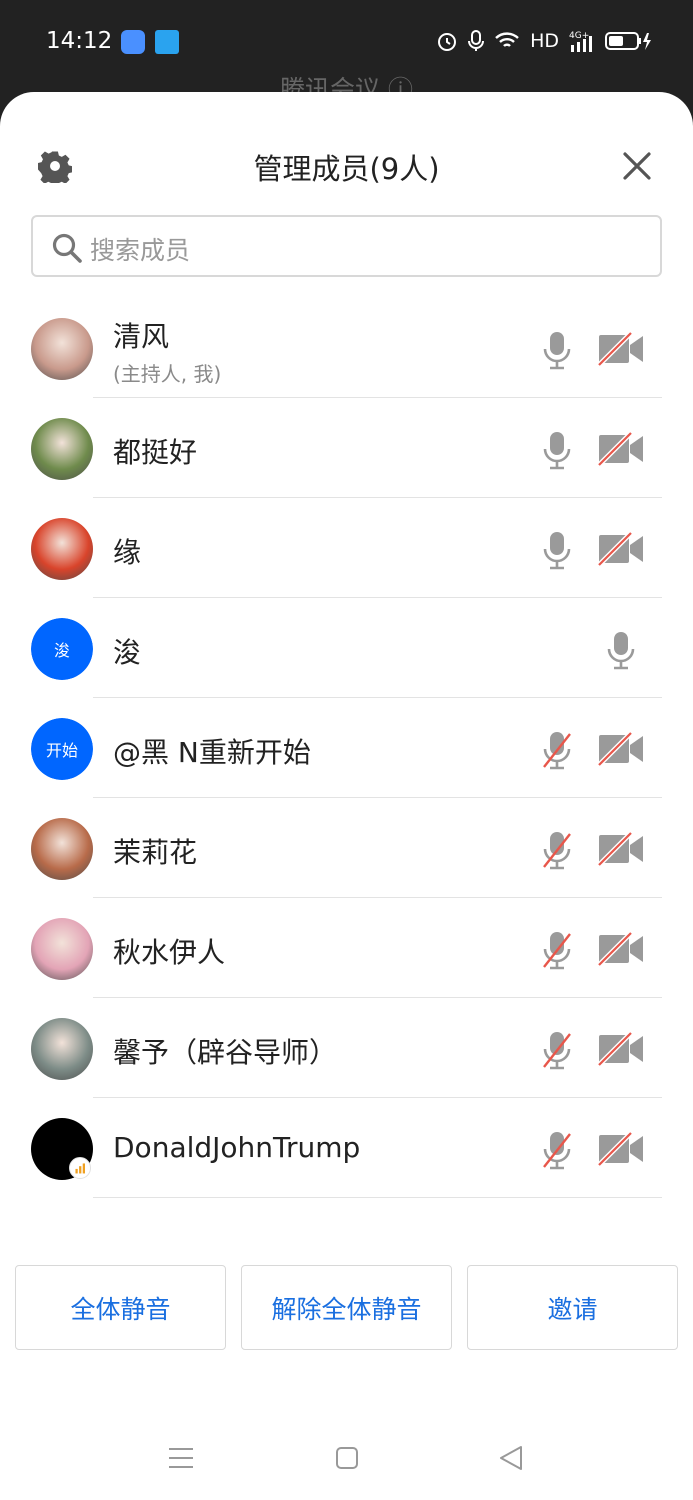 This screenshot has height=1500, width=693. Describe the element at coordinates (141, 336) in the screenshot. I see `member-name: 清风` at that location.